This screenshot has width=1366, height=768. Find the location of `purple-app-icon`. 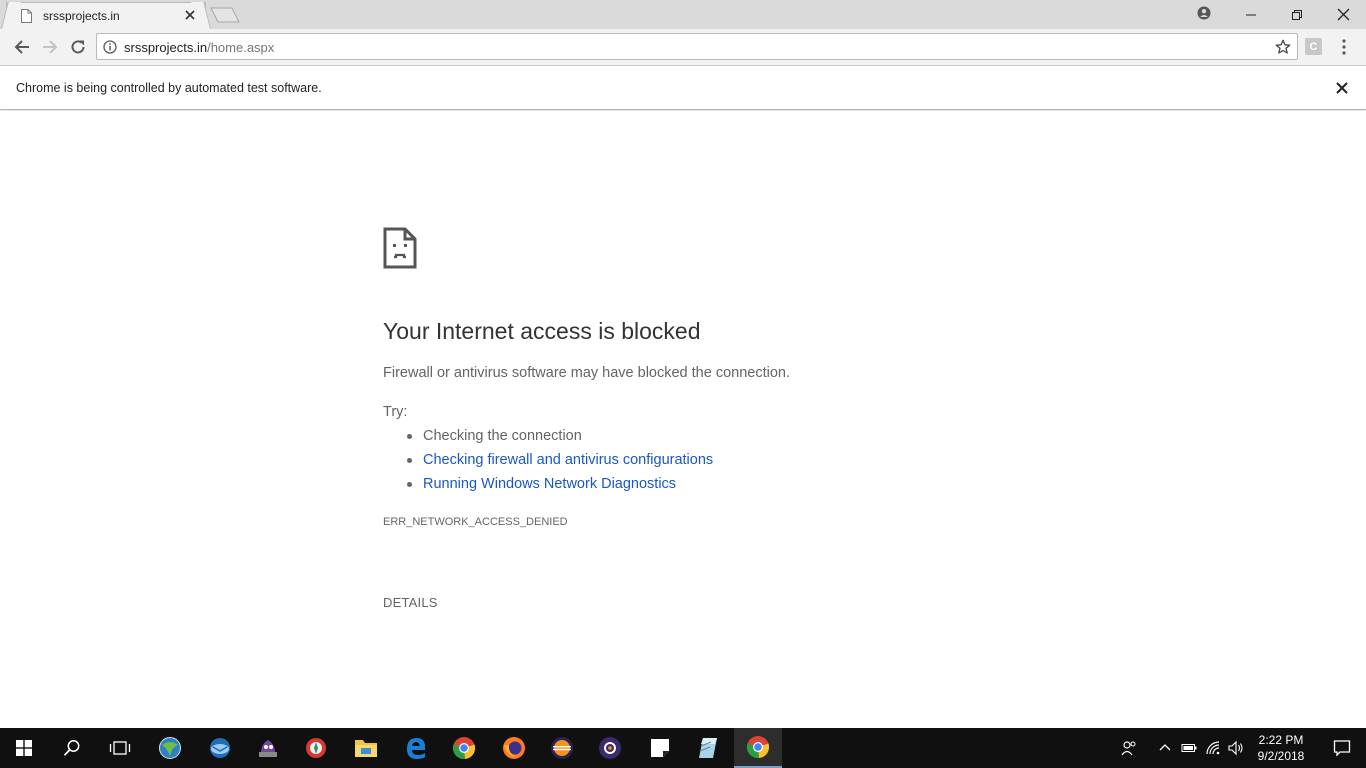

purple-app-icon is located at coordinates (268, 748).